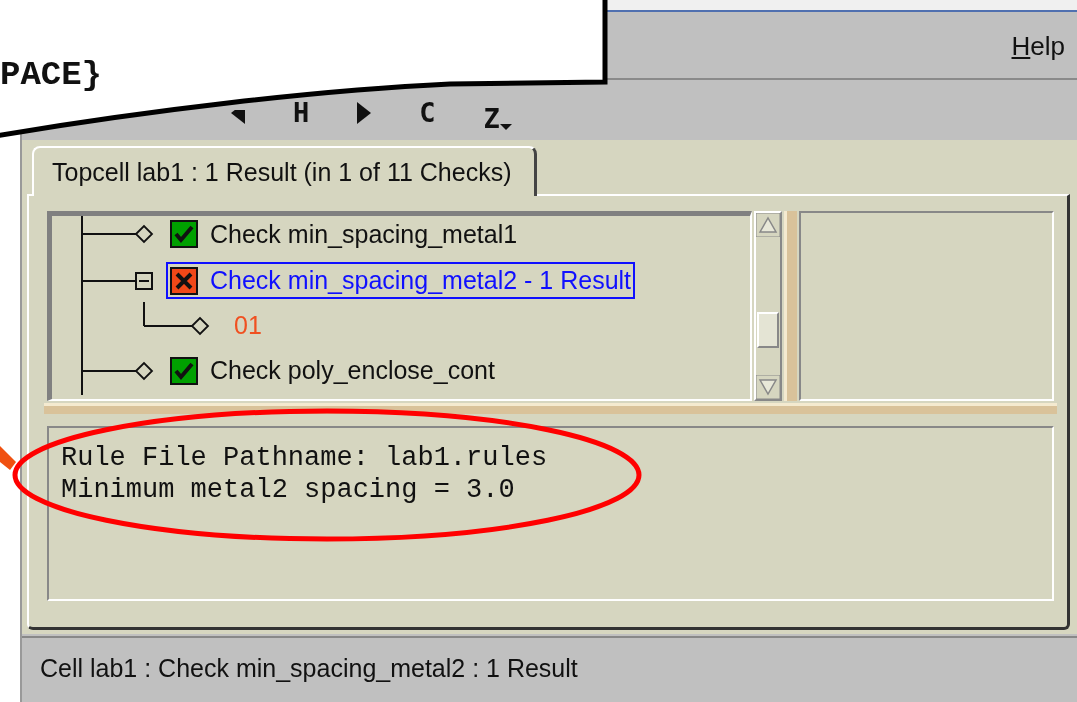 The image size is (1077, 702). What do you see at coordinates (505, 127) in the screenshot?
I see `caret-icon` at bounding box center [505, 127].